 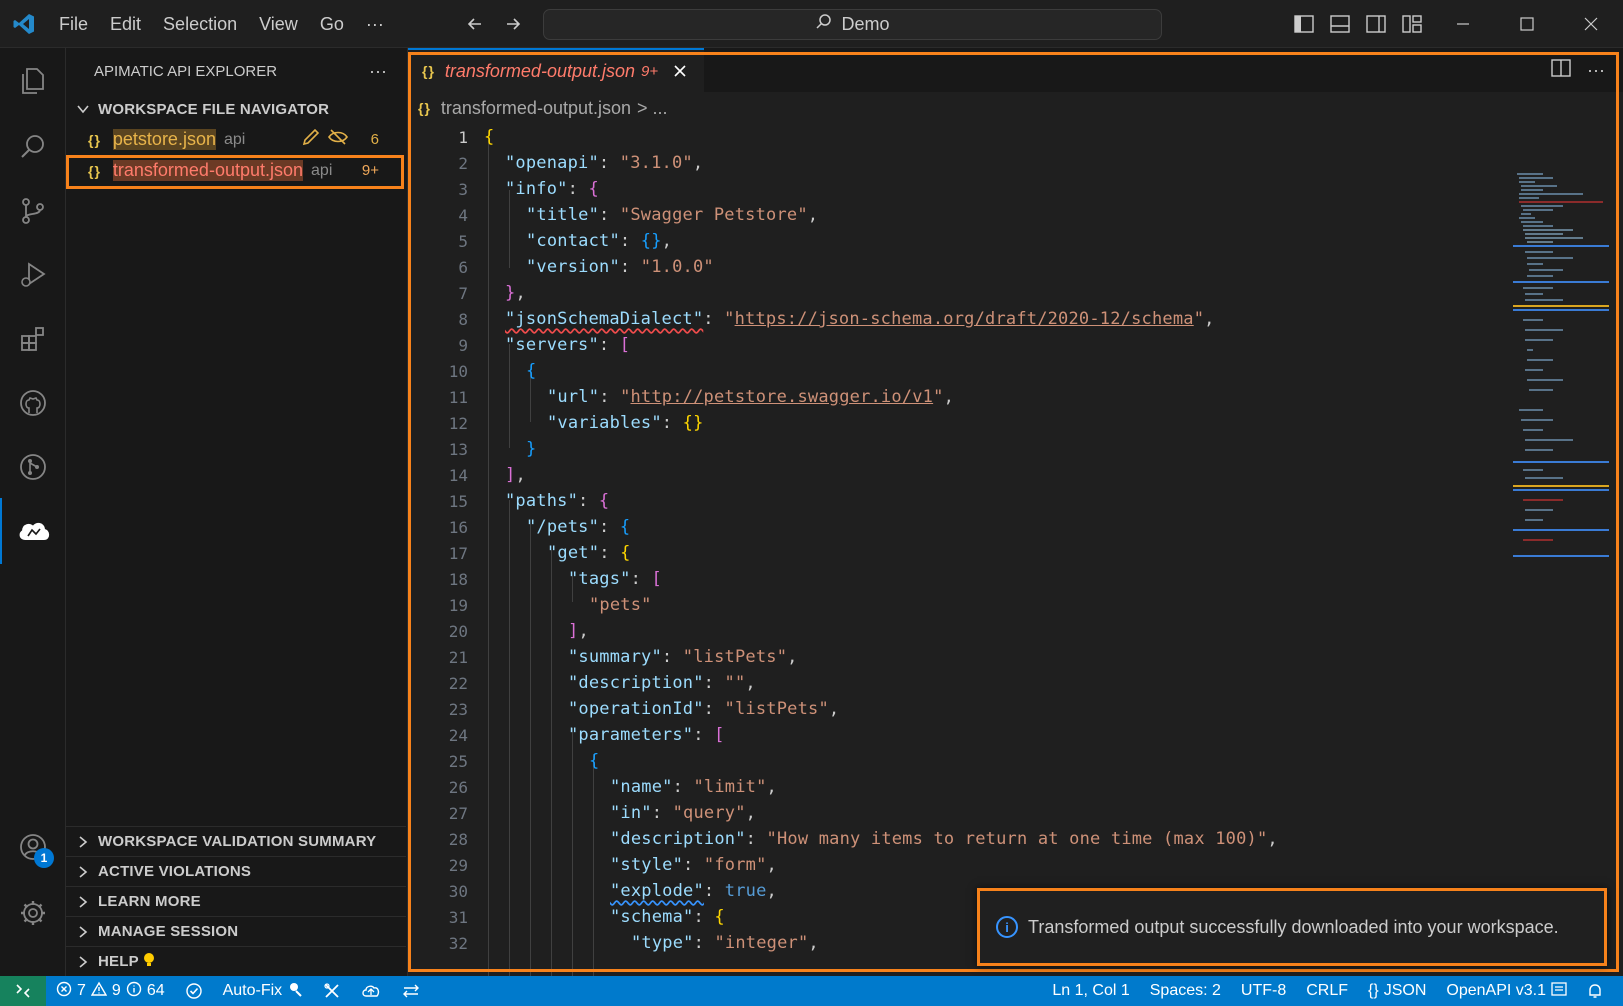 What do you see at coordinates (295, 991) in the screenshot?
I see `wand-icon` at bounding box center [295, 991].